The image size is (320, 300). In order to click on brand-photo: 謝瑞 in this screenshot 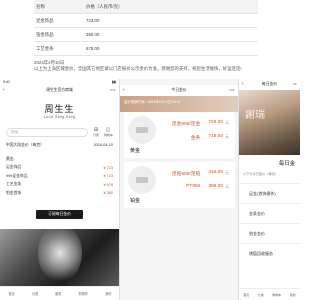, I will do `click(269, 122)`.